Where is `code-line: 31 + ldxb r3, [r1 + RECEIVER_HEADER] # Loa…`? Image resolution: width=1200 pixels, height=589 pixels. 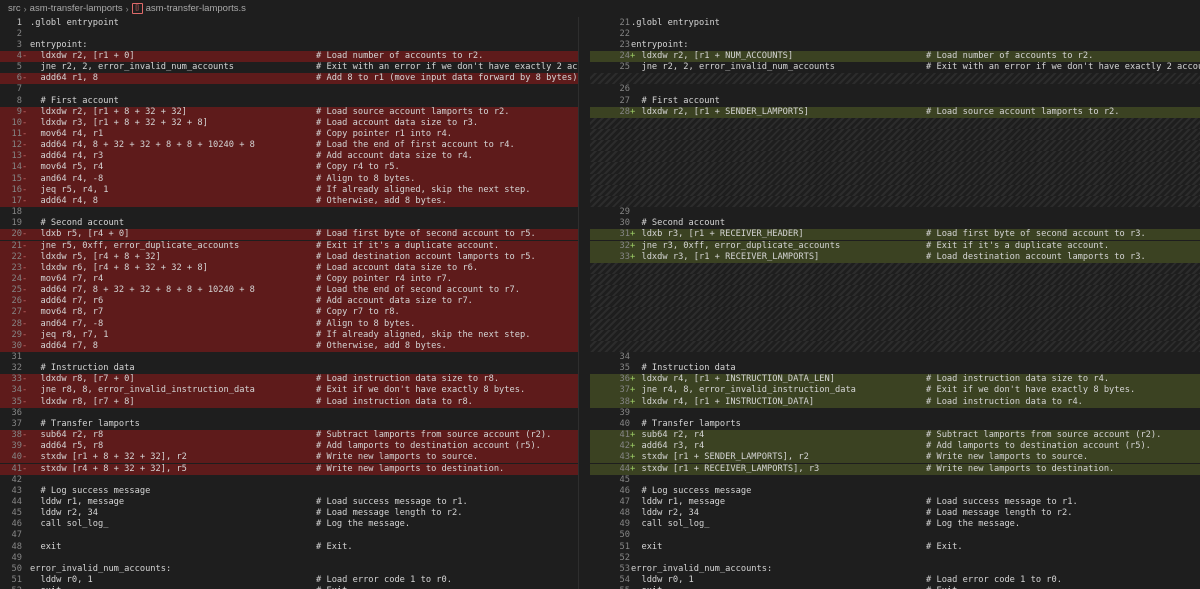
code-line: 31 + ldxb r3, [r1 + RECEIVER_HEADER] # Loa… is located at coordinates (895, 235).